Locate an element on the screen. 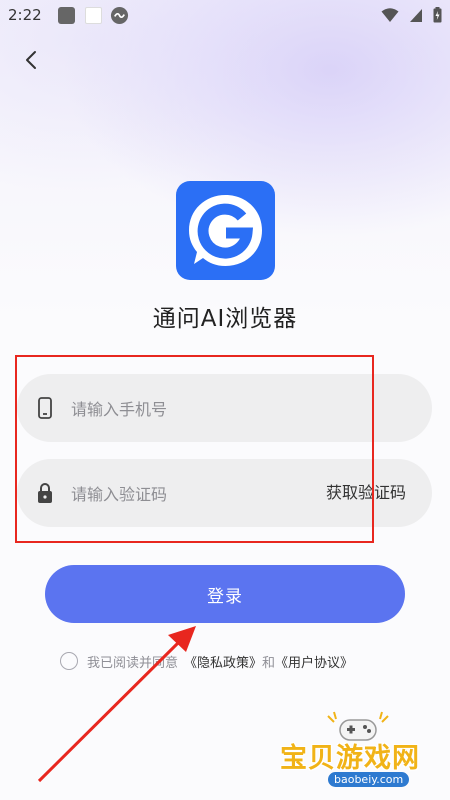  code-field: 获取验证码 is located at coordinates (224, 494).